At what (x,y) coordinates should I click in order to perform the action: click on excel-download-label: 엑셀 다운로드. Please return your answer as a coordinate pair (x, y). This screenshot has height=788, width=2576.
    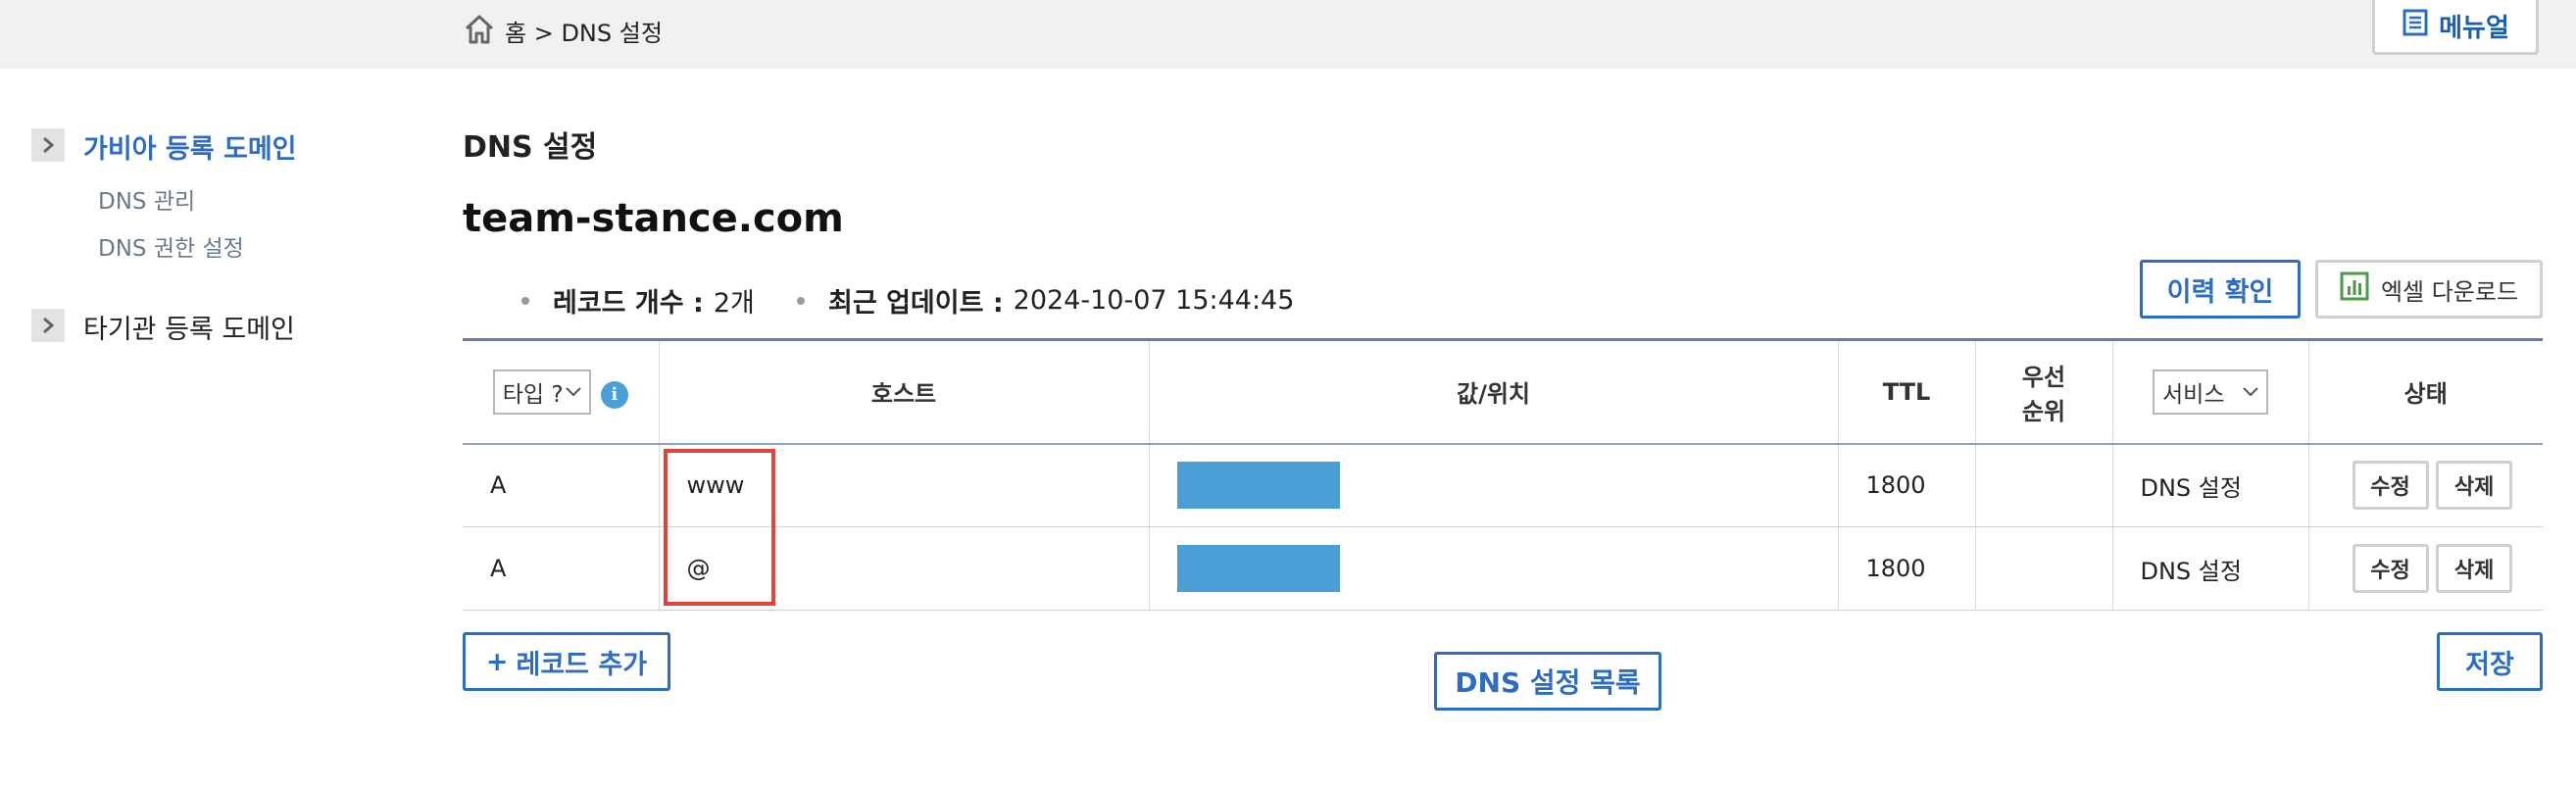
    Looking at the image, I should click on (2449, 291).